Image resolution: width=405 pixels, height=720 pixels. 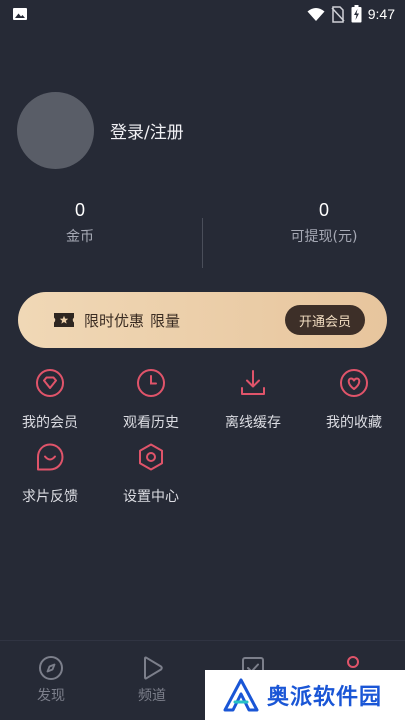 I want to click on menu-item-my-vip: 我的会员, so click(x=50, y=400).